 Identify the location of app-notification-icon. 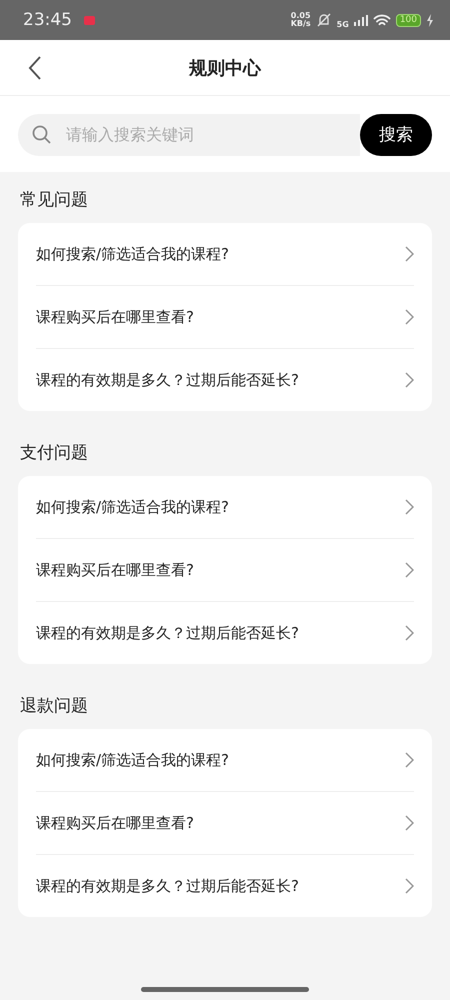
(89, 20).